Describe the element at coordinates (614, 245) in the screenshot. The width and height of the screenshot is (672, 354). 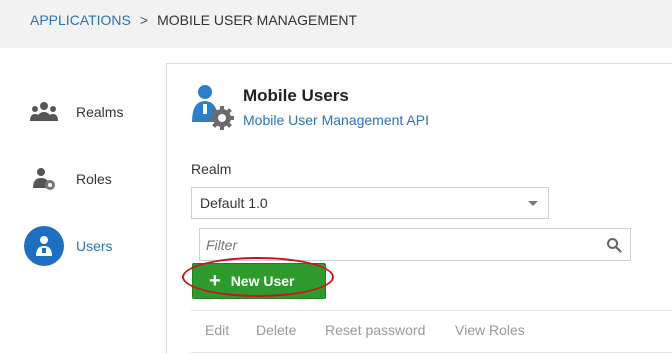
I see `search-icon` at that location.